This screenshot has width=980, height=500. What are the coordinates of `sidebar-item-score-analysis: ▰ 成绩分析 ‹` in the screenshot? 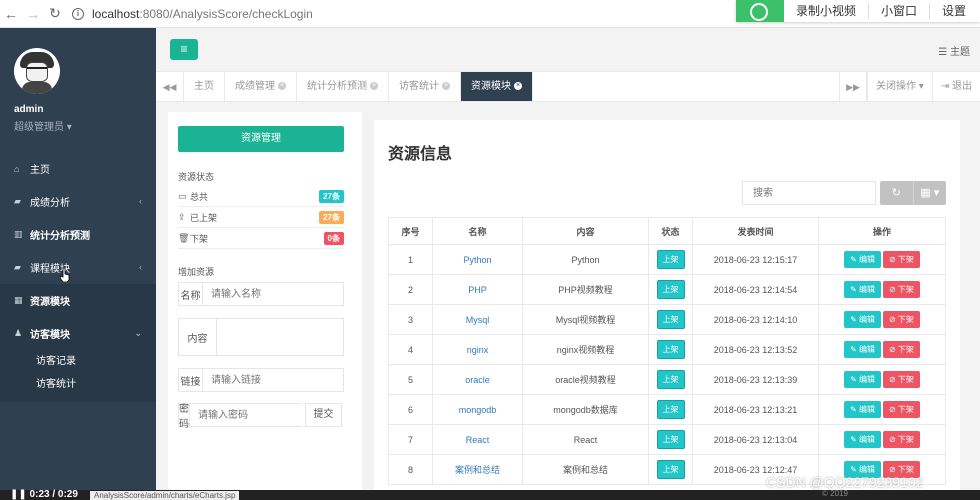 It's located at (78, 201).